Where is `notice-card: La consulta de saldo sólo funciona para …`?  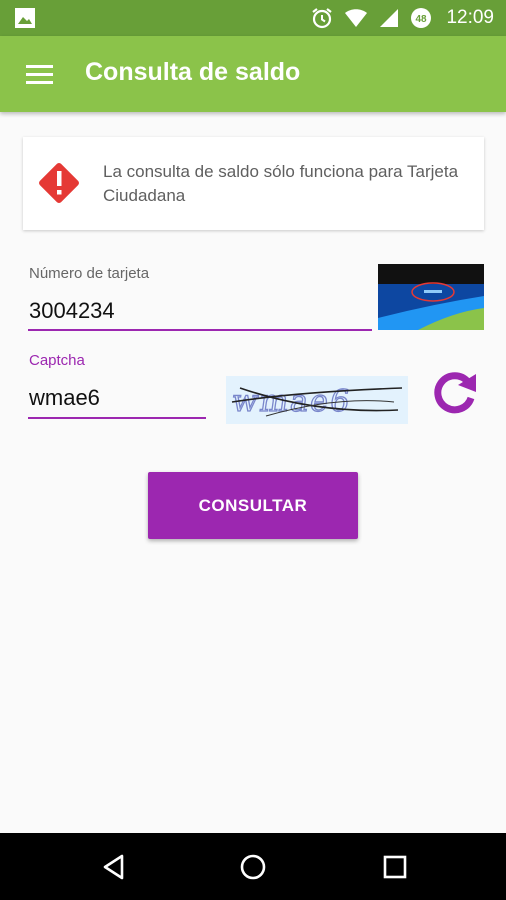 notice-card: La consulta de saldo sólo funciona para … is located at coordinates (253, 183).